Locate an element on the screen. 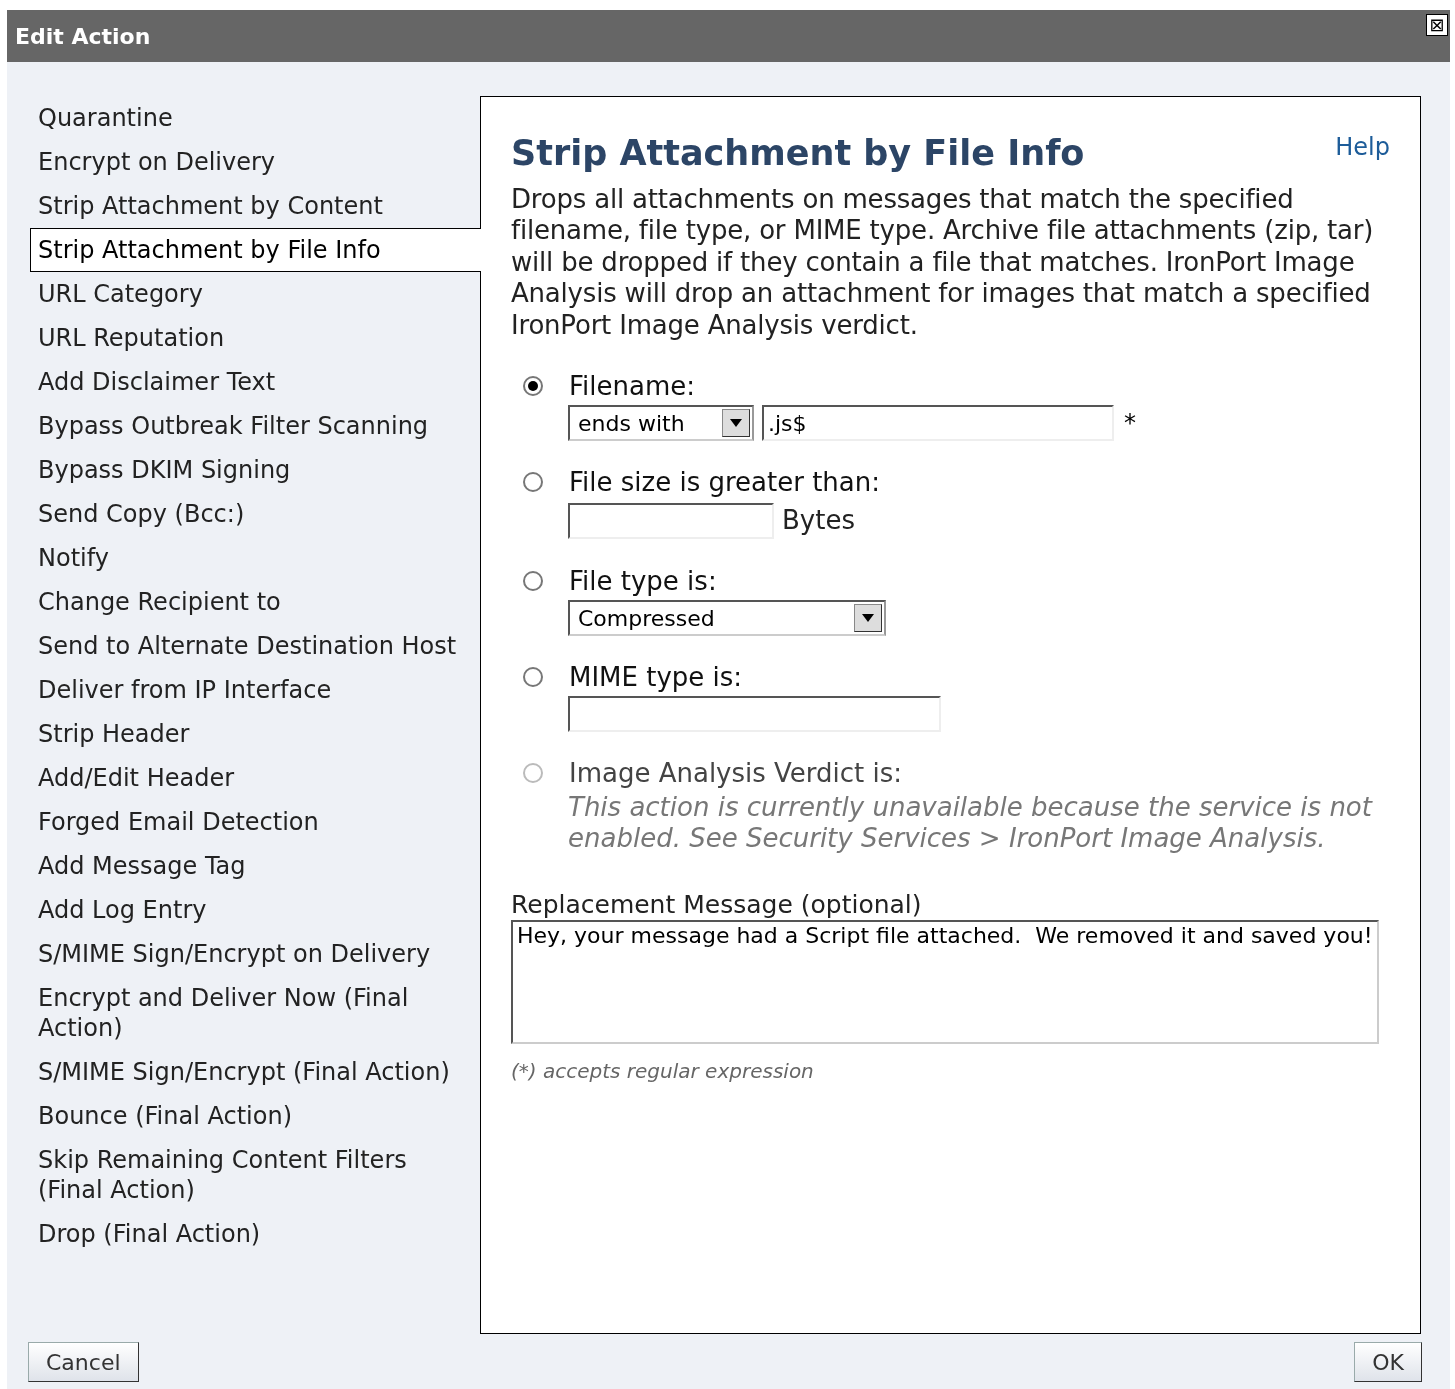 The image size is (1455, 1389). action-list-item: Encrypt and Deliver Now (Final Action) is located at coordinates (255, 1013).